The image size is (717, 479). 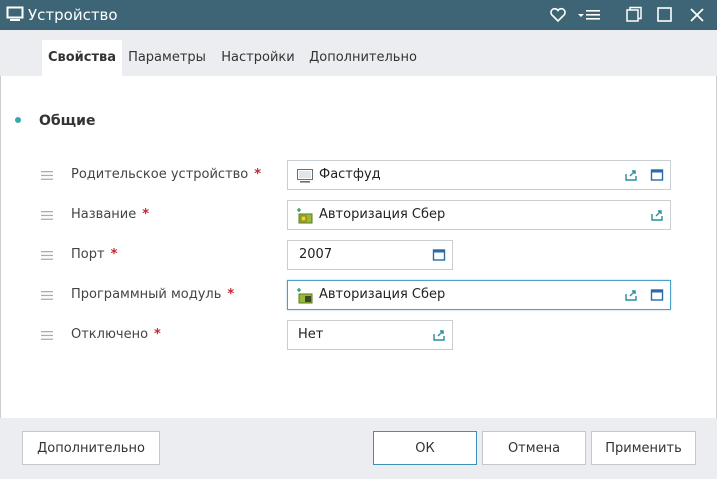 What do you see at coordinates (358, 15) in the screenshot?
I see `title-bar: Устройство` at bounding box center [358, 15].